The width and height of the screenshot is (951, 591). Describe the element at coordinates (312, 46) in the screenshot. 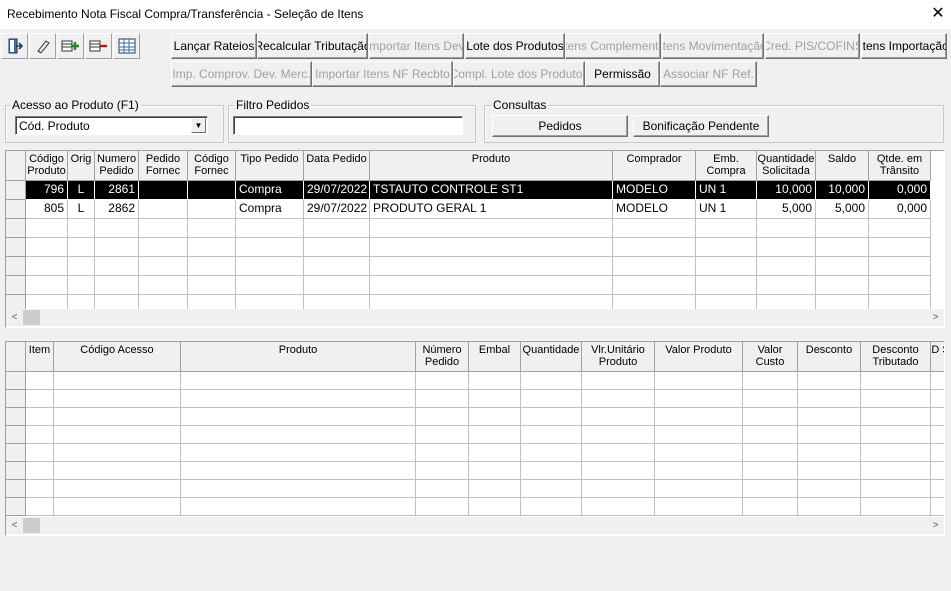

I see `recalcular-tributacao-button: Recalcular Tributação` at that location.